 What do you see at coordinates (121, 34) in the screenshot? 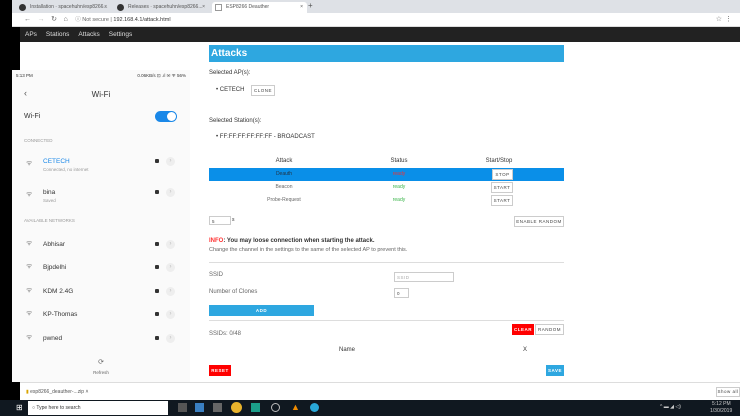
I see `nav-settings: Settings` at bounding box center [121, 34].